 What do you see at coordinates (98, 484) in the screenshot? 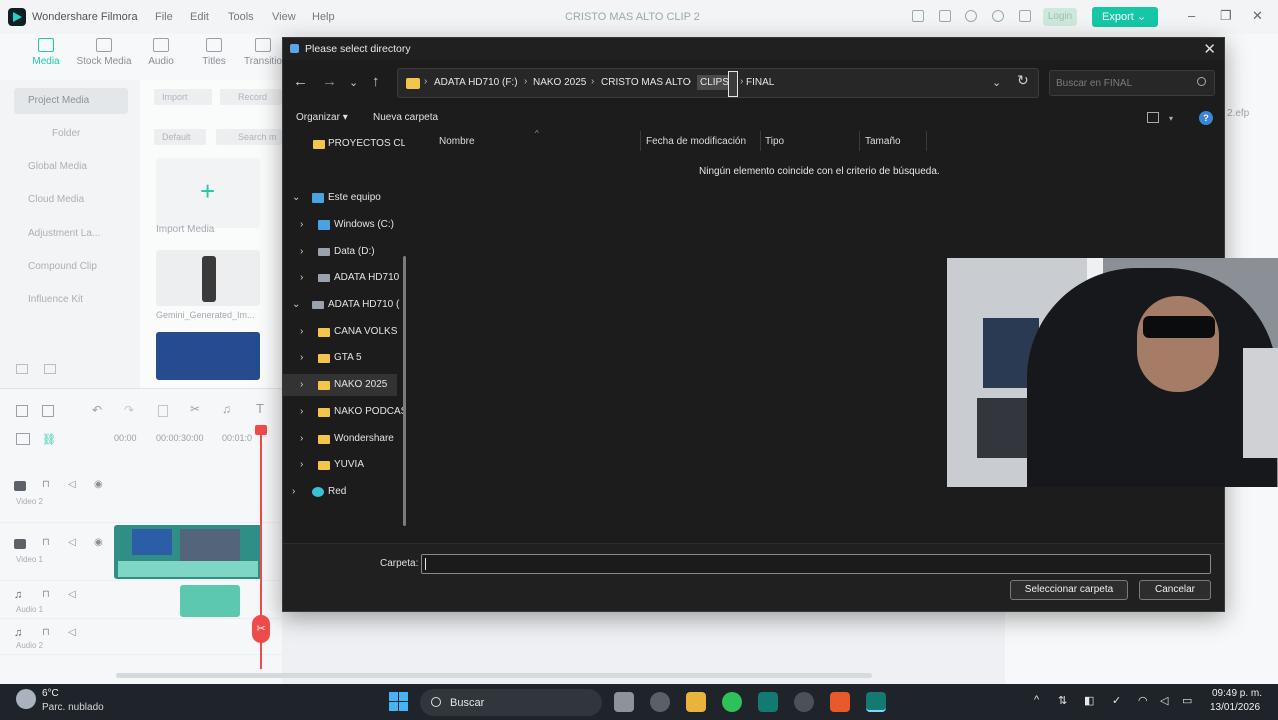
I see `eye-icon: ◉` at bounding box center [98, 484].